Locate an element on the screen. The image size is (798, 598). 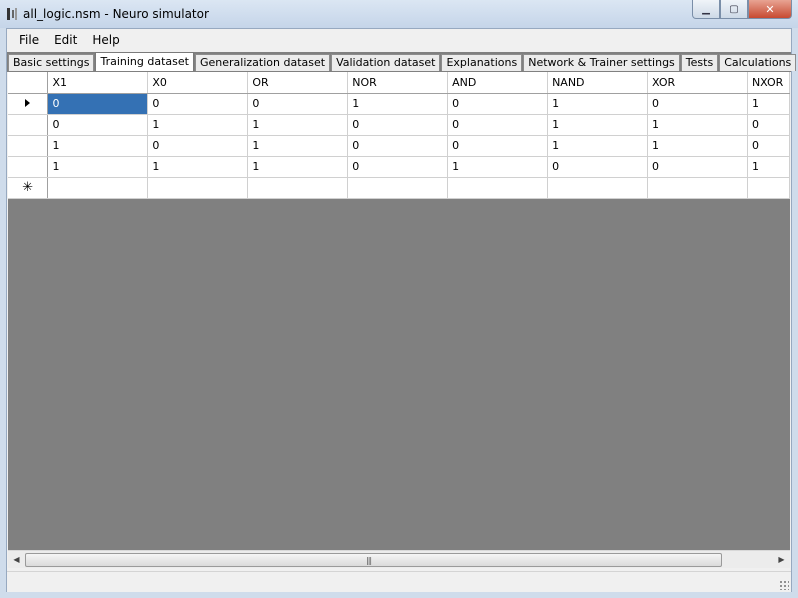
column-header-xor: XOR is located at coordinates (697, 83).